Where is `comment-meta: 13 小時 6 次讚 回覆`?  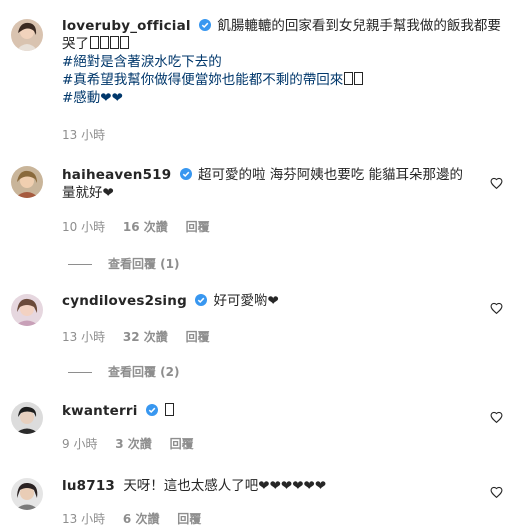 comment-meta: 13 小時 6 次讚 回覆 is located at coordinates (131, 518).